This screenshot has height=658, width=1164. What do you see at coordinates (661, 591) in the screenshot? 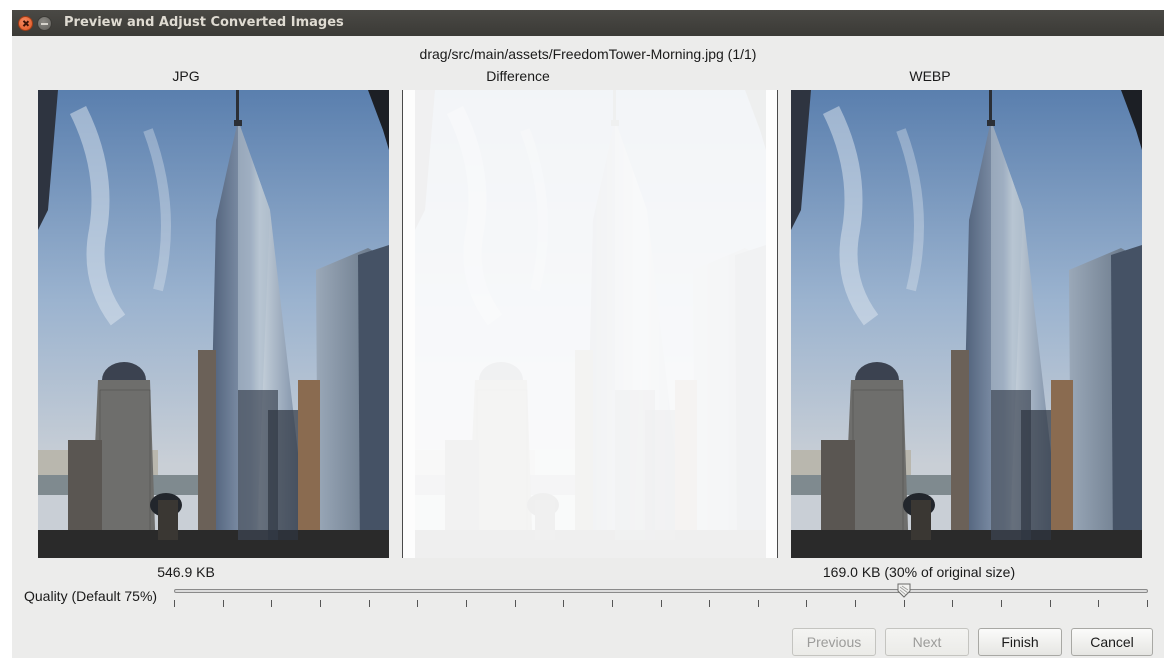
I see `quality-slider-track` at bounding box center [661, 591].